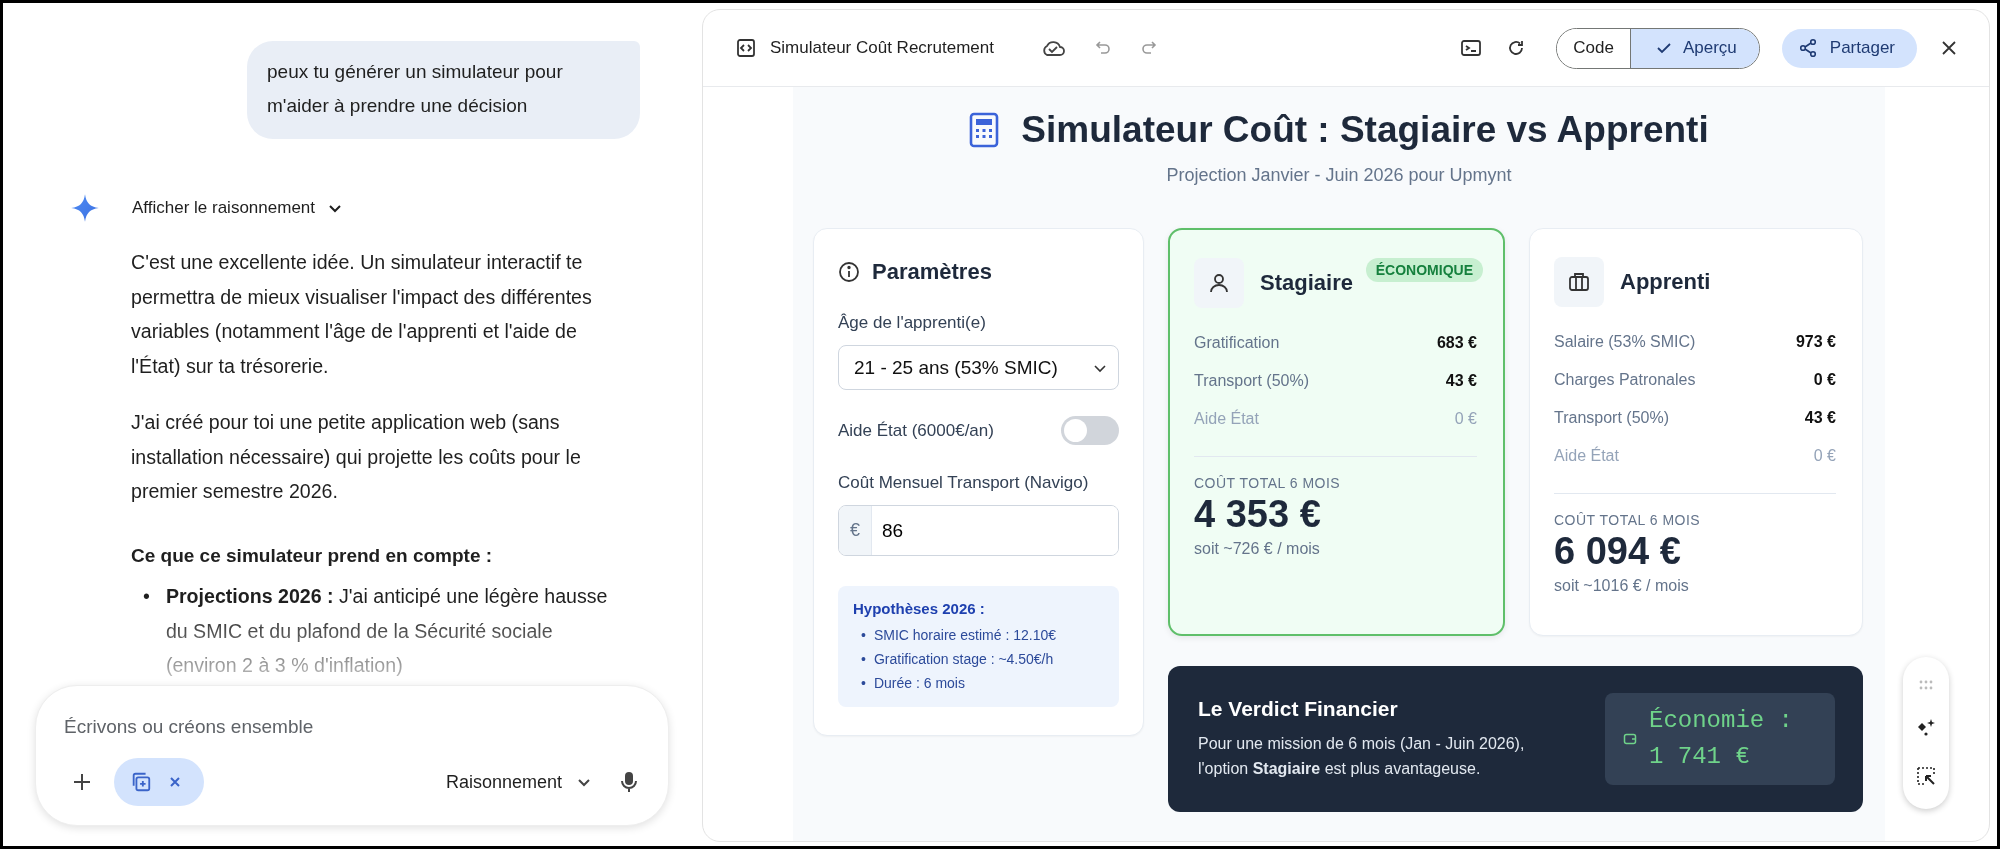  Describe the element at coordinates (356, 457) in the screenshot. I see `response-paragraph: J'ai créé pour toi une petite application web (sans installation nécessaire) qui projette les coûts pour le premier semestre 2026.` at that location.